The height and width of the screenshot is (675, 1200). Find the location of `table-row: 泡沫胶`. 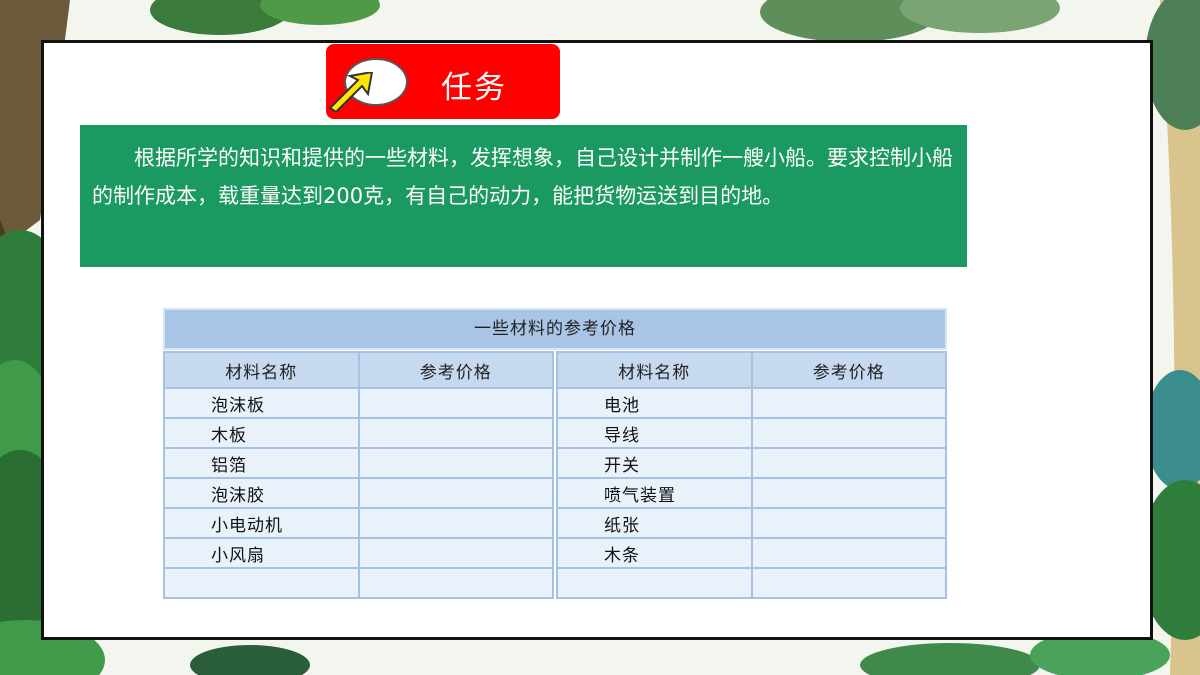

table-row: 泡沫胶 is located at coordinates (358, 493).